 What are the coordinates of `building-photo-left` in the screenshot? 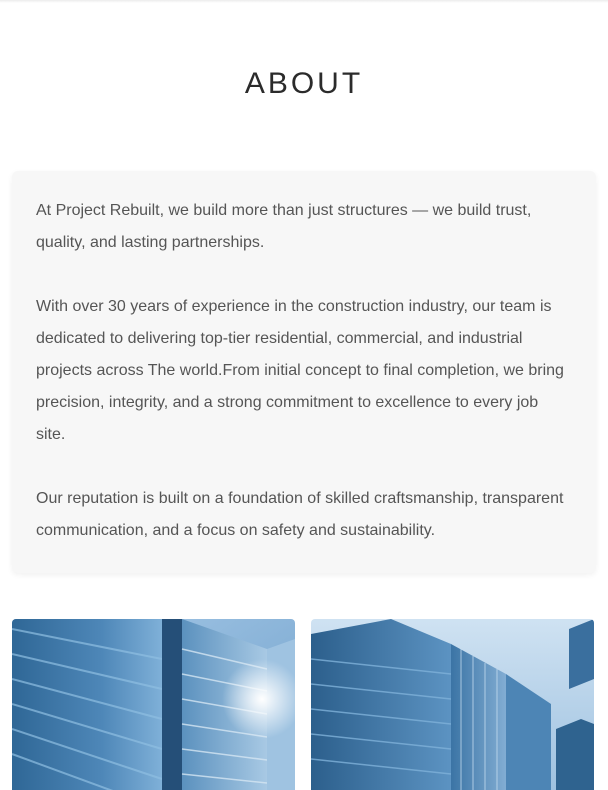 It's located at (153, 704).